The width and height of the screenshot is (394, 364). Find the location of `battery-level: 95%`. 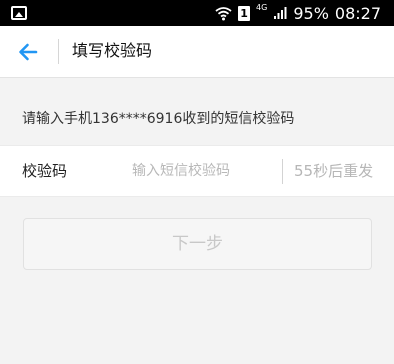

battery-level: 95% is located at coordinates (311, 13).